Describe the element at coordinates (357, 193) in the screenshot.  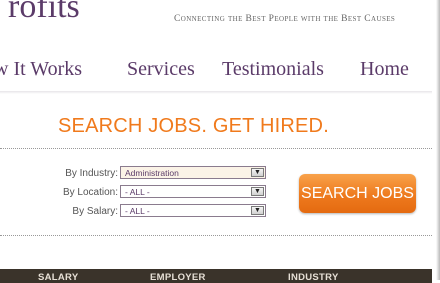
I see `search-jobs-button: SEARCH JOBS` at that location.